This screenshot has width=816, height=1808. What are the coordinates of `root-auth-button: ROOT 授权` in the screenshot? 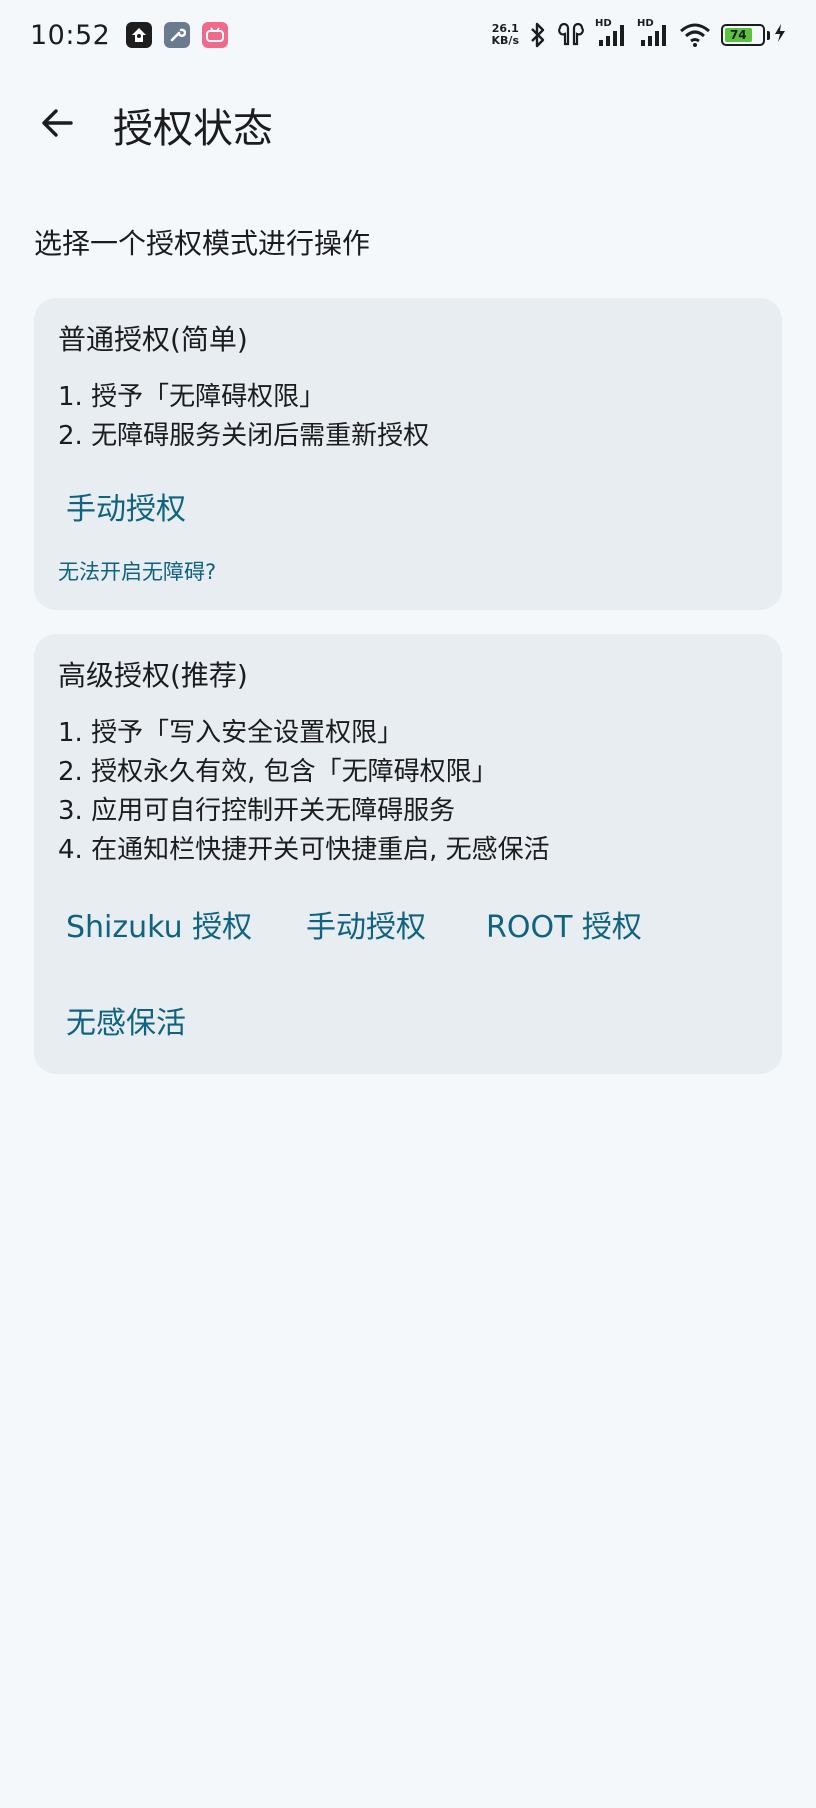 It's located at (564, 924).